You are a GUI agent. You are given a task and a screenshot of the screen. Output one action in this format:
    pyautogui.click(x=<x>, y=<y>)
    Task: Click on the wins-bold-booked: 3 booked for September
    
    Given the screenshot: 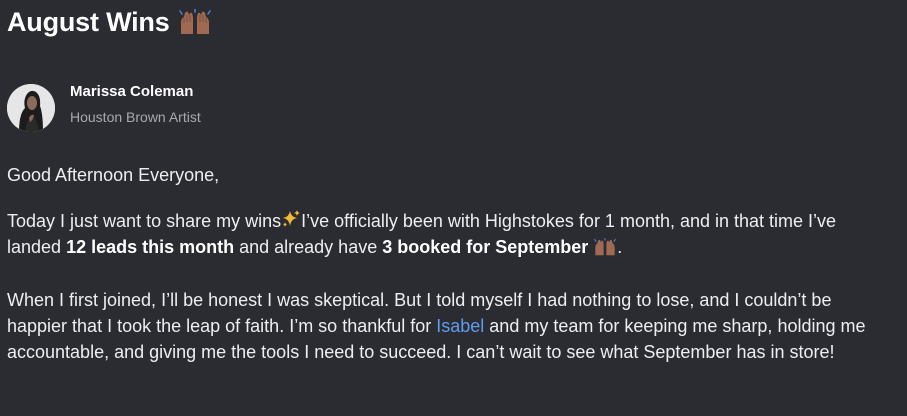 What is the action you would take?
    pyautogui.click(x=485, y=247)
    